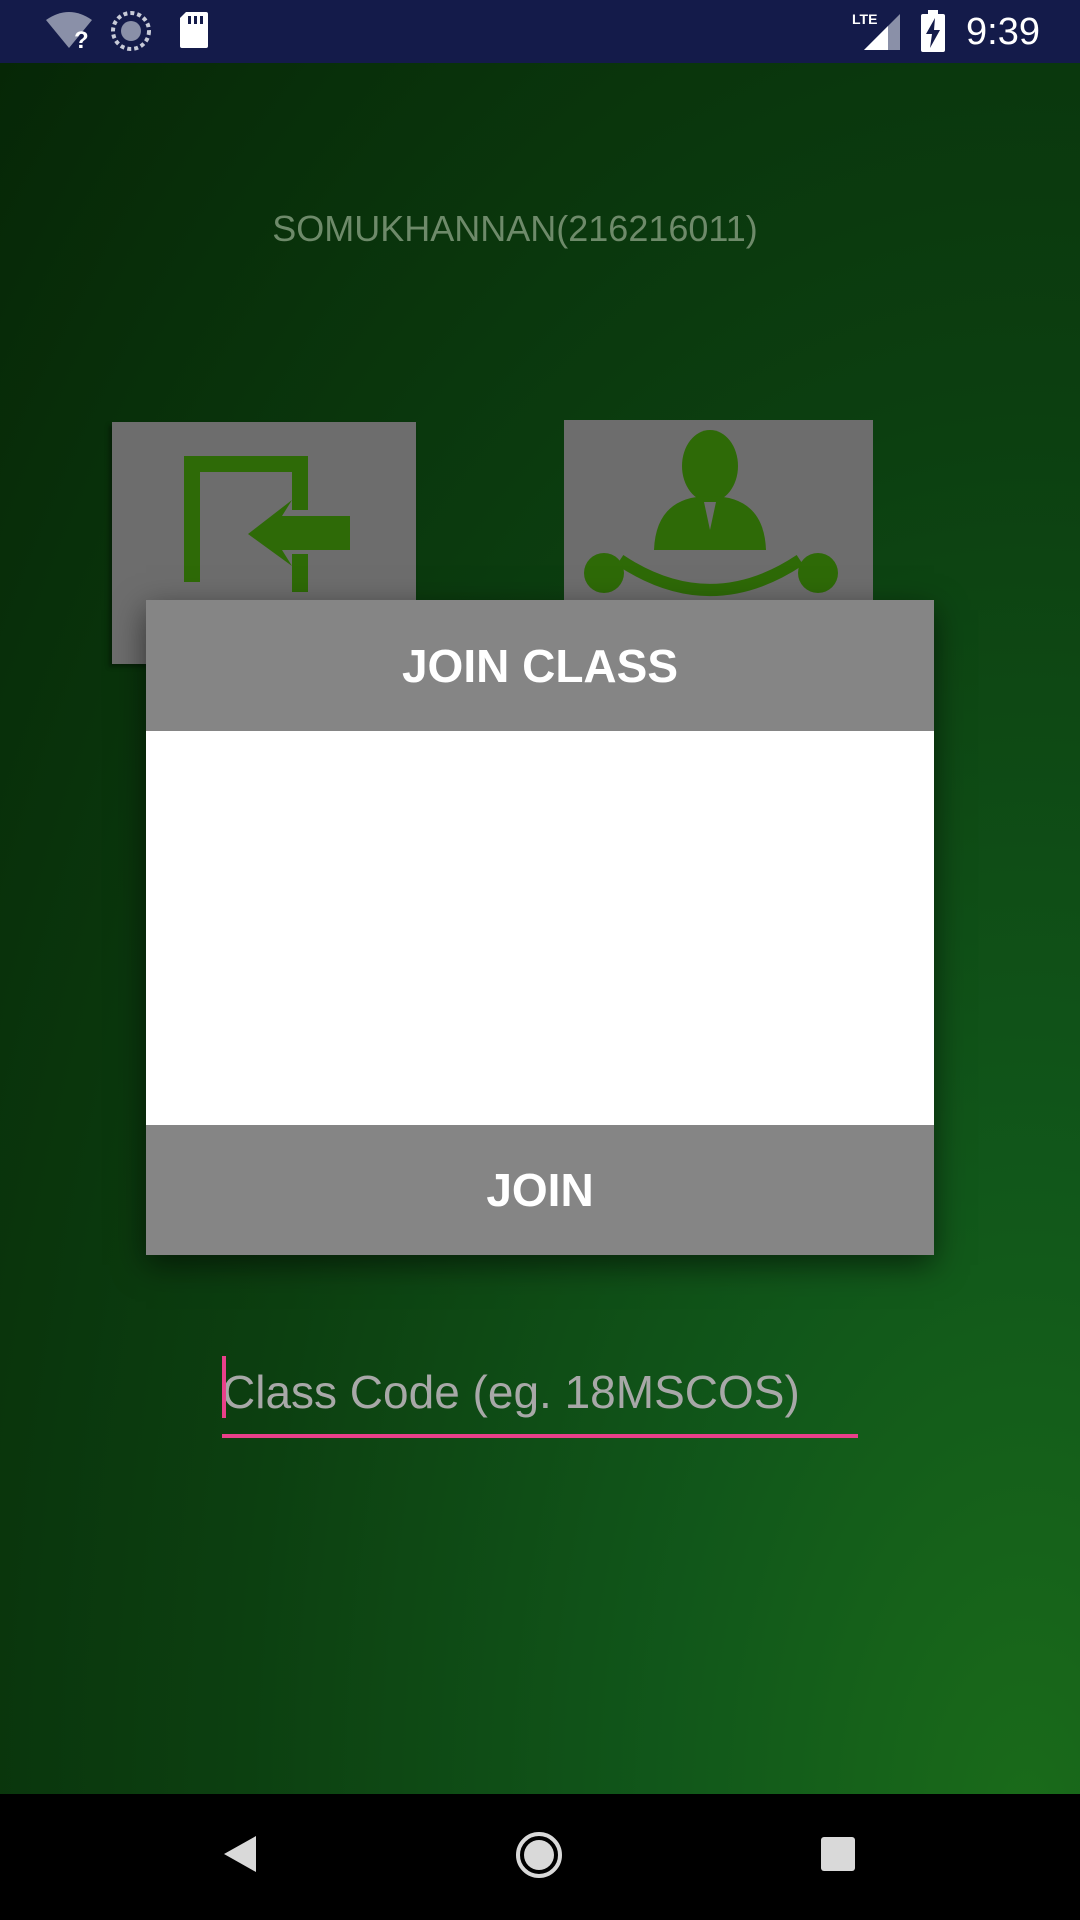  What do you see at coordinates (876, 33) in the screenshot?
I see `lte-signal-icon: LTE` at bounding box center [876, 33].